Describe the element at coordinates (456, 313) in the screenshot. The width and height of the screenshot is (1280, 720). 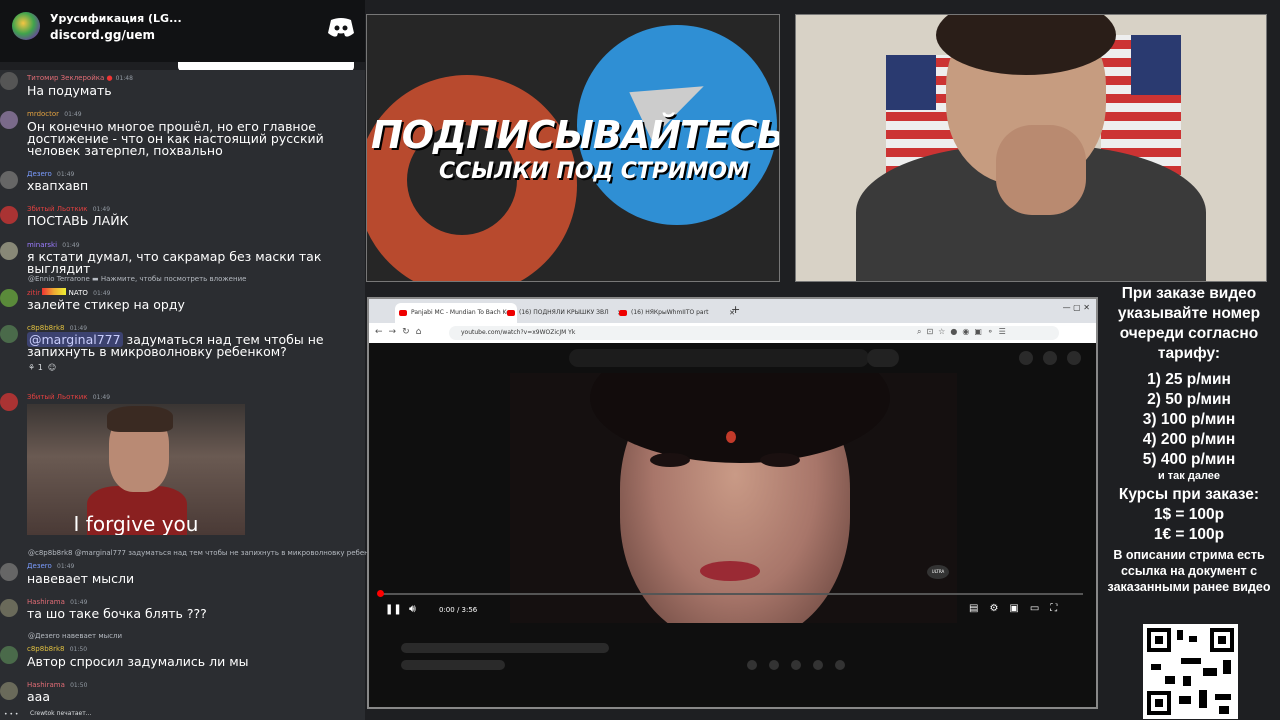
I see `tab-active: Panjabi MC - Mundian To Bach Ke✕` at that location.